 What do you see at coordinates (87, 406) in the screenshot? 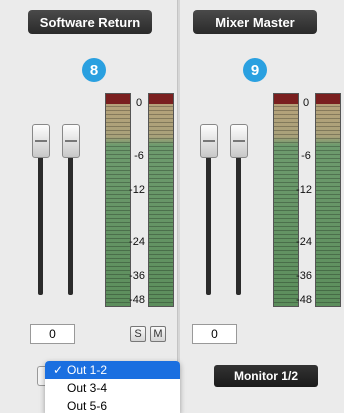
I see `menu-item-label: Out 5-6` at bounding box center [87, 406].